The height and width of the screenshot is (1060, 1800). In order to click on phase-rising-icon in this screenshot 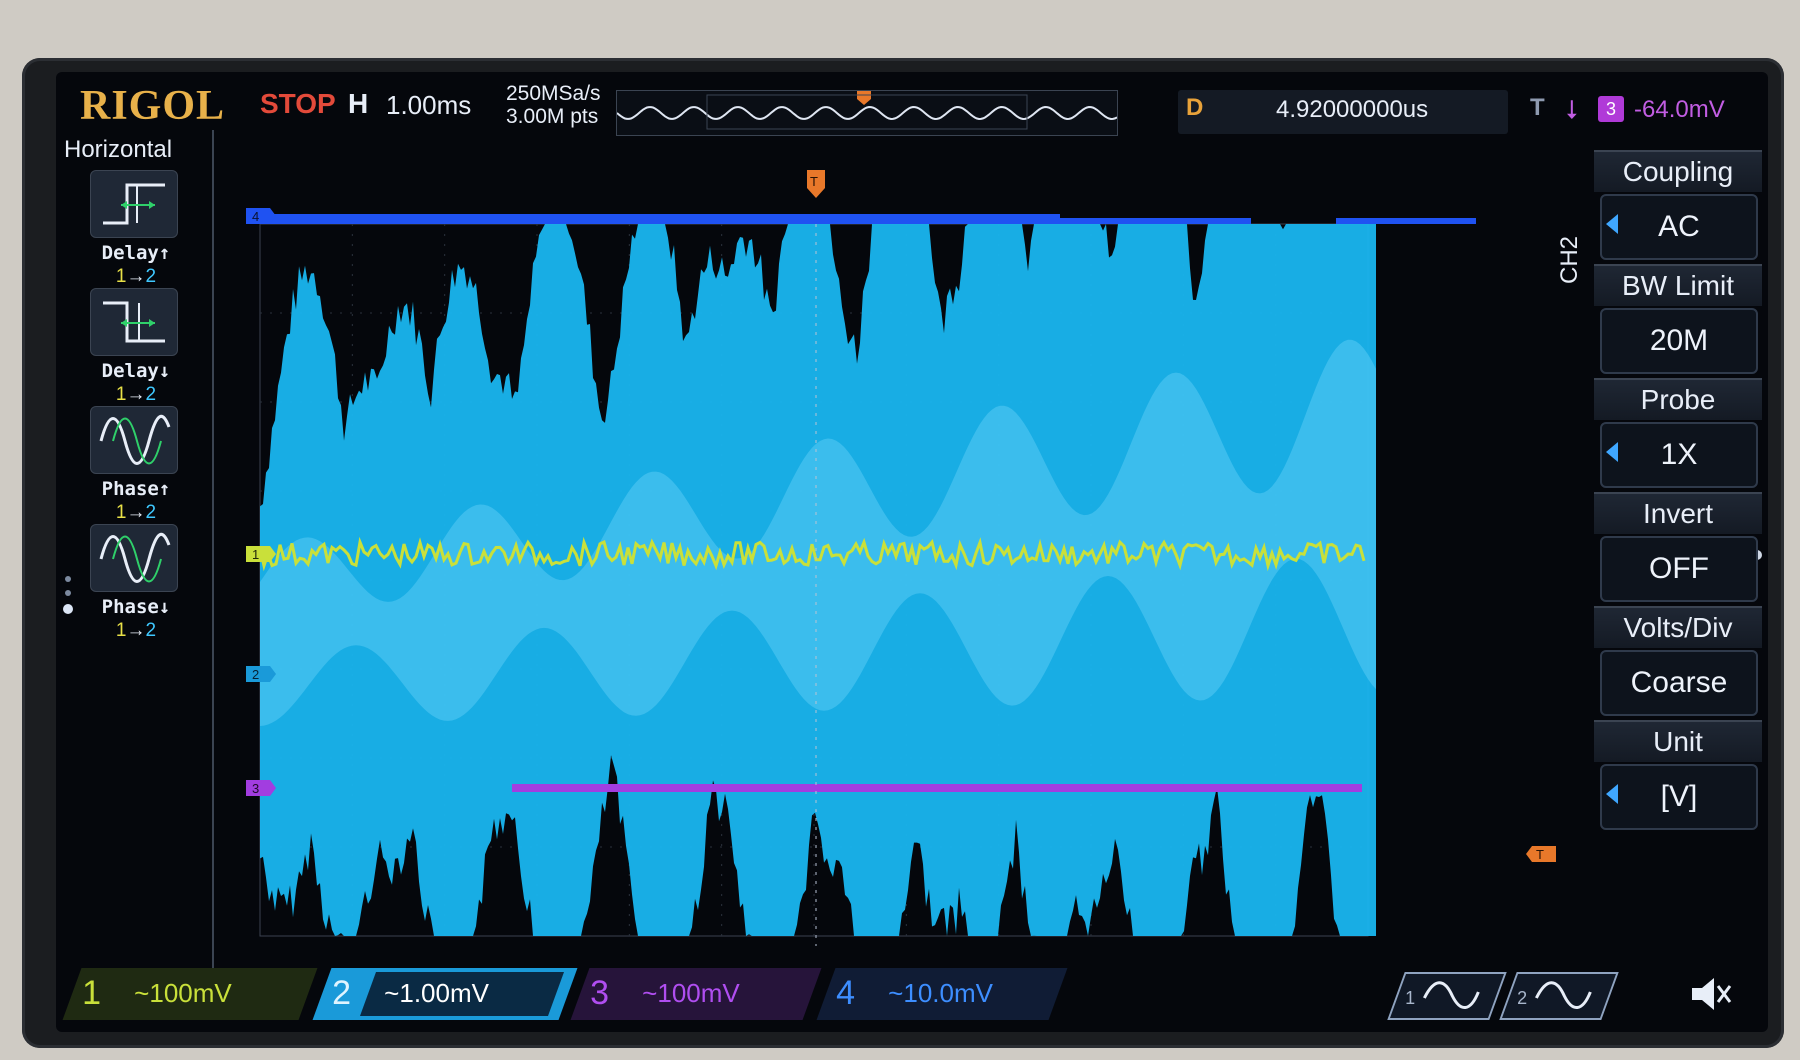, I will do `click(134, 440)`.